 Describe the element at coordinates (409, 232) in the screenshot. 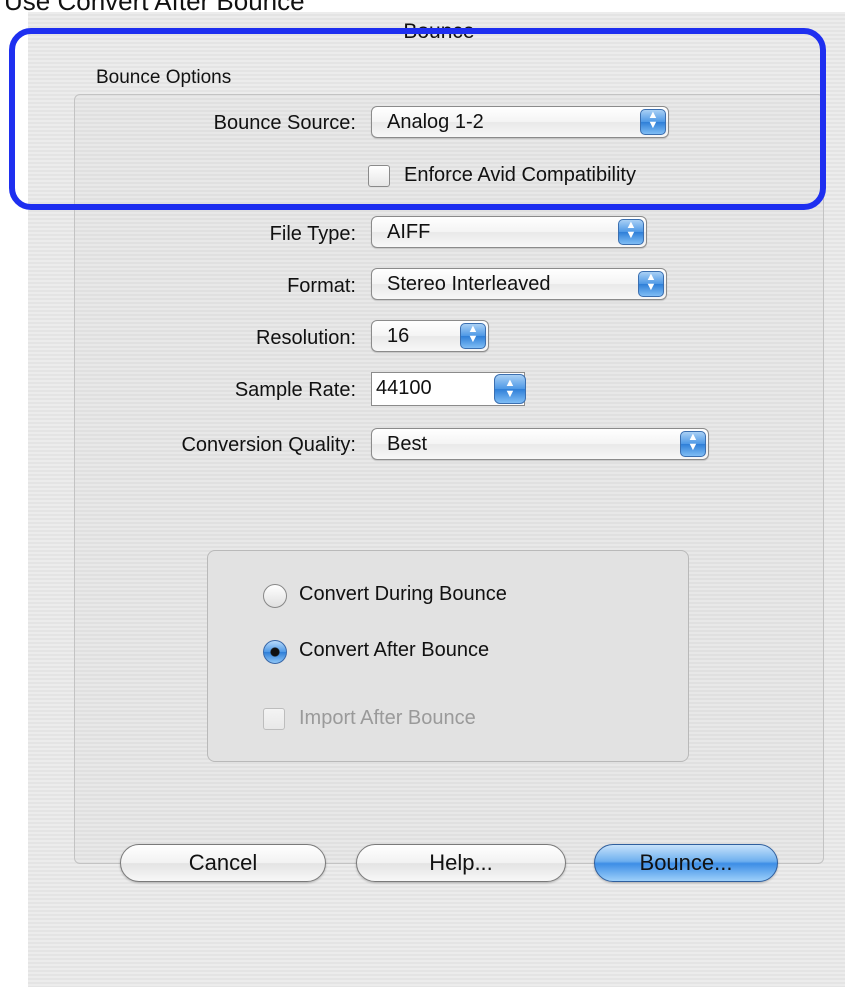

I see `file-type-value: AIFF` at that location.